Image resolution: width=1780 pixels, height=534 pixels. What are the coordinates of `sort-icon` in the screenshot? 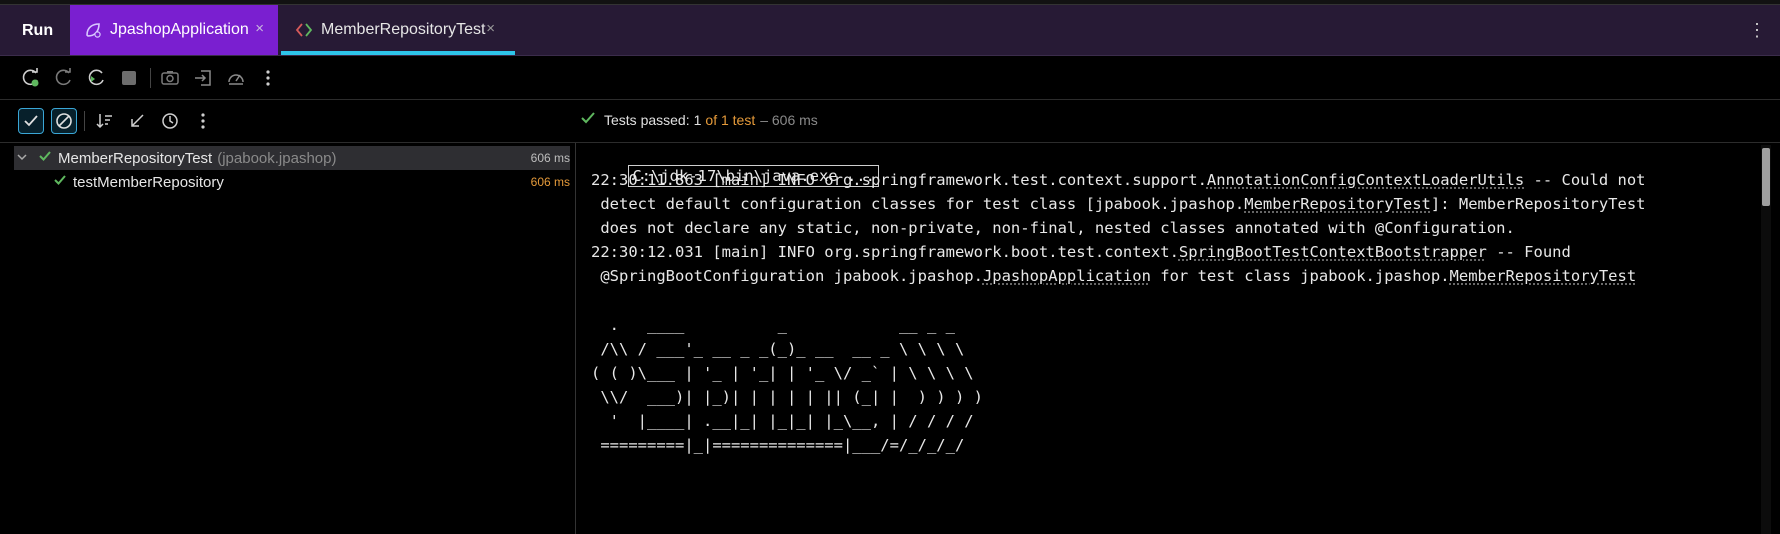 It's located at (105, 121).